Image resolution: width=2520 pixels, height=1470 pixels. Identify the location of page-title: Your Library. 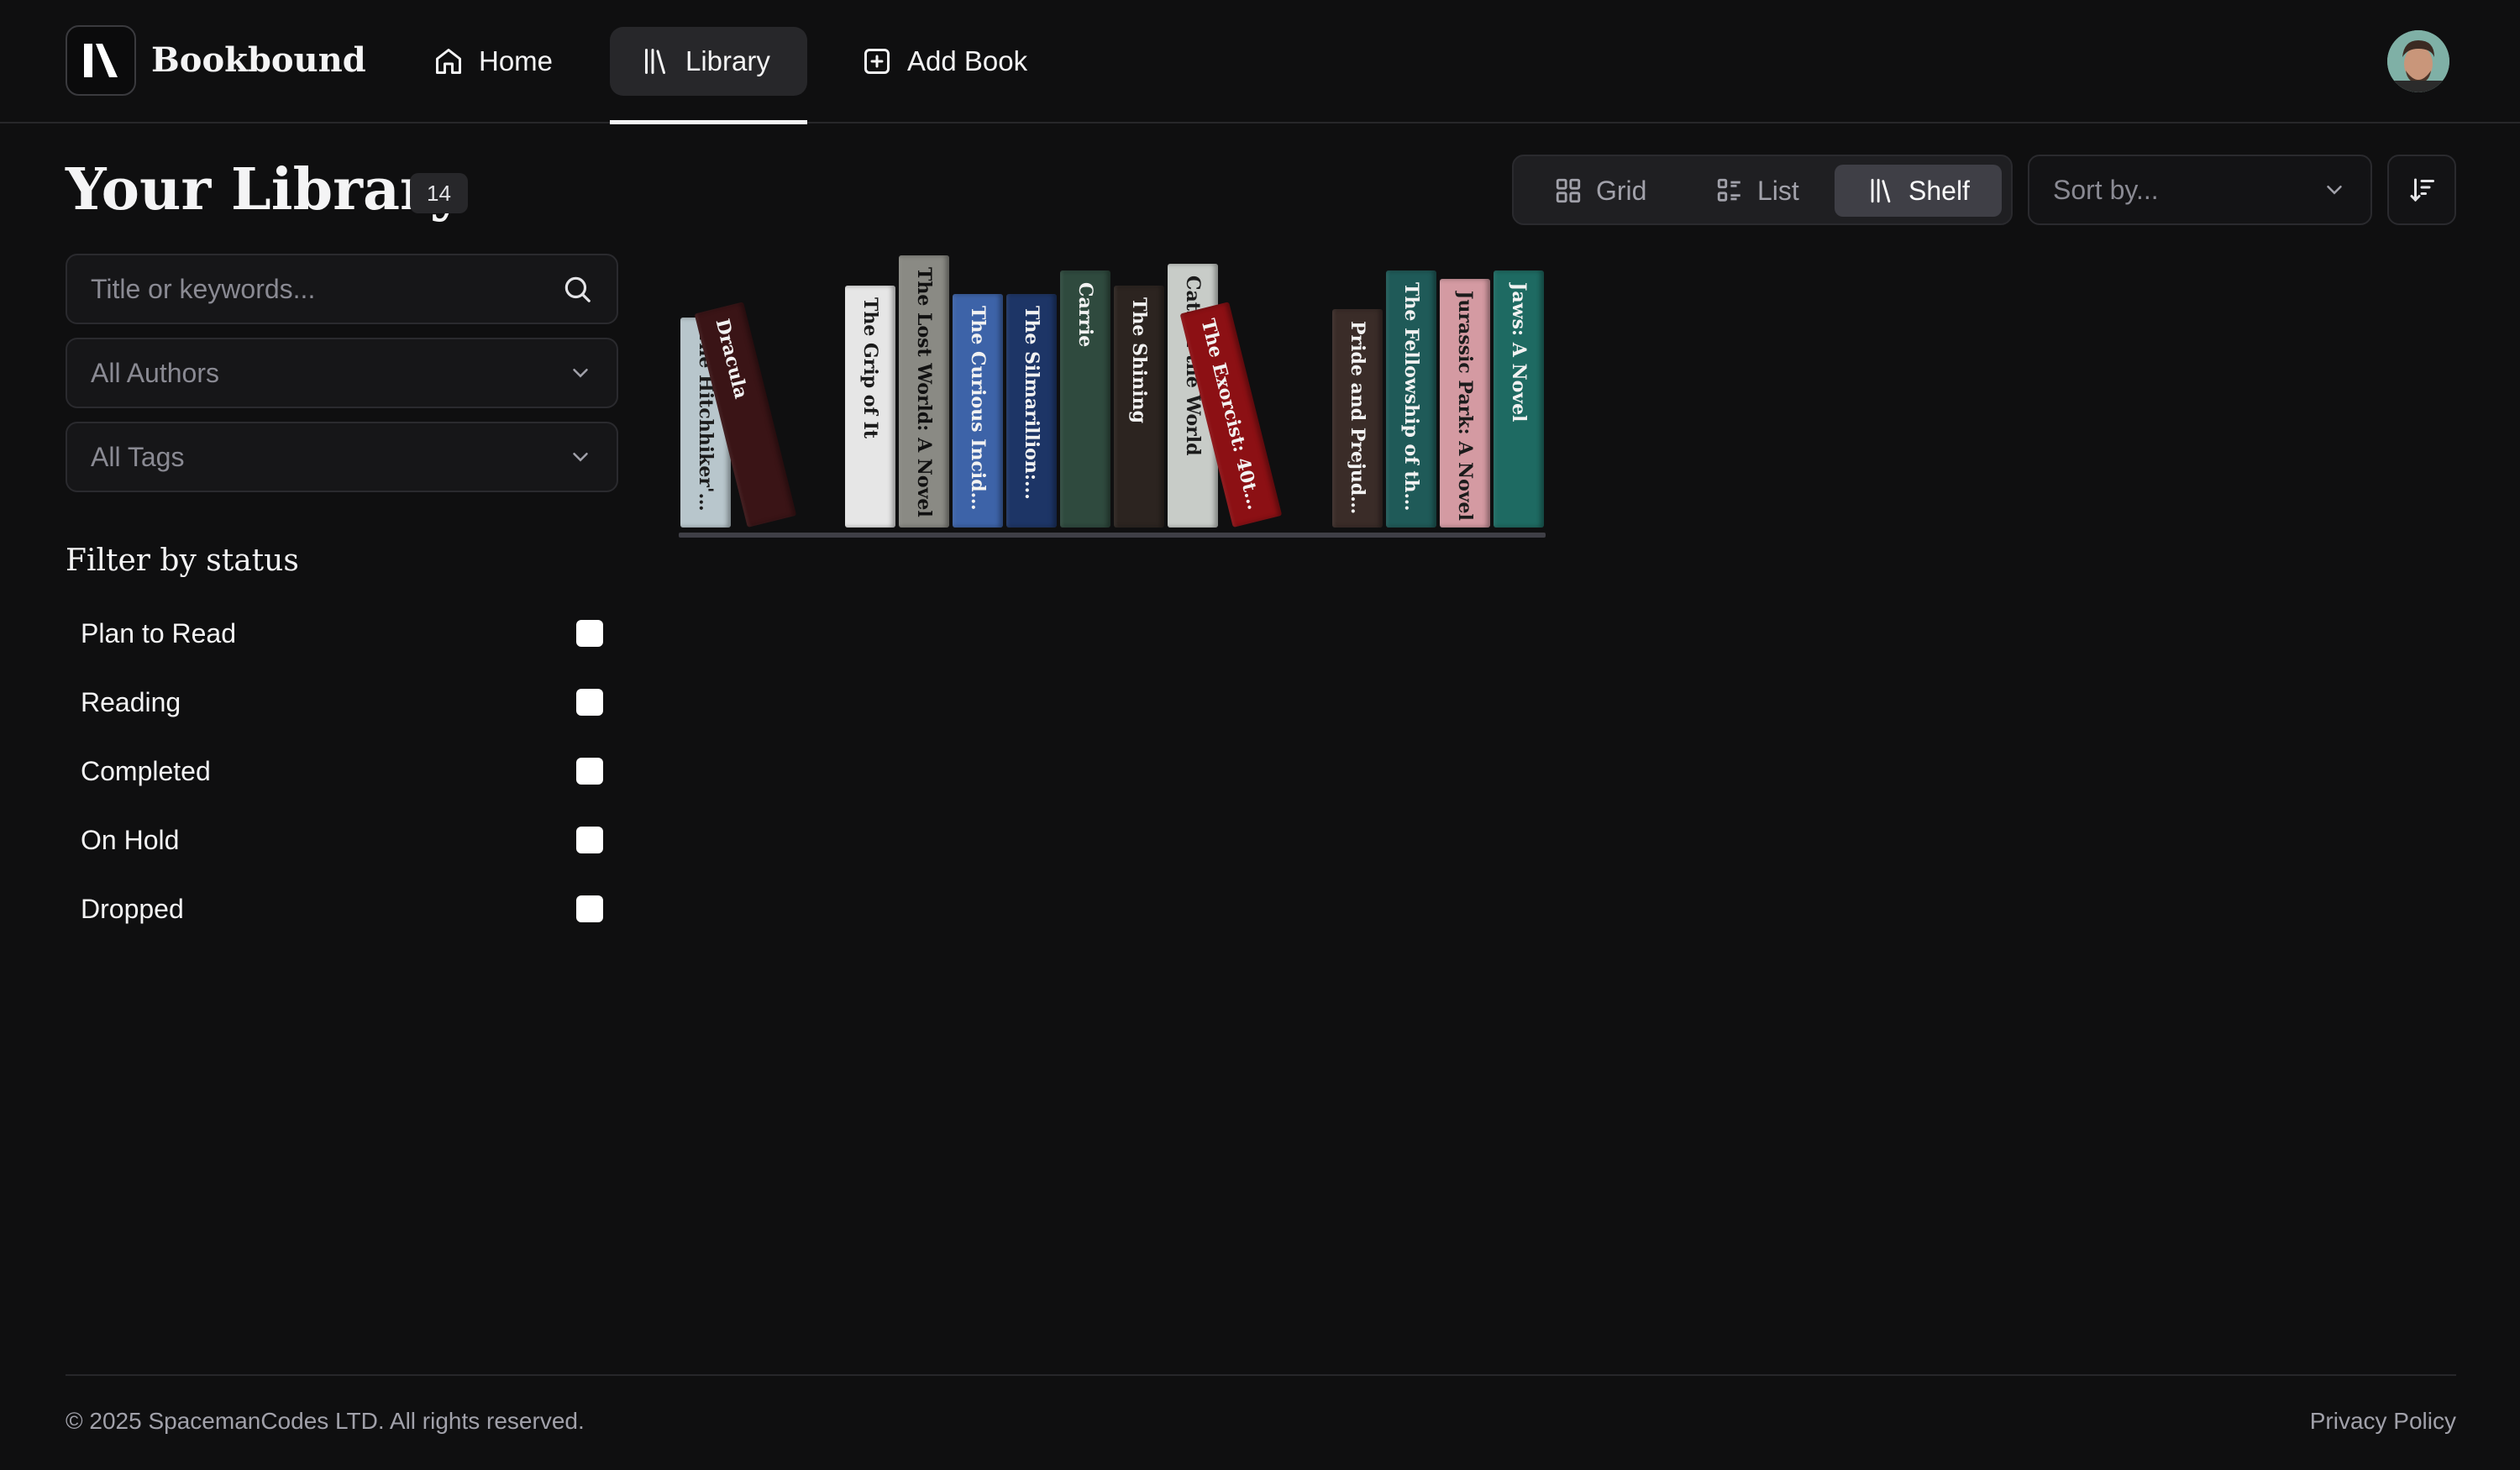
(265, 189).